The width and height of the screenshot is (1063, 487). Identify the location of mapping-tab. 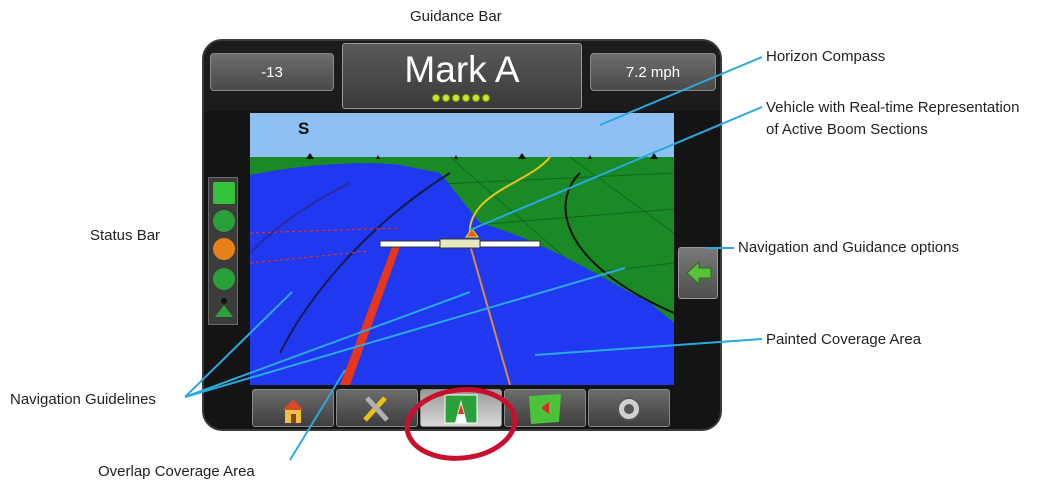
(545, 408).